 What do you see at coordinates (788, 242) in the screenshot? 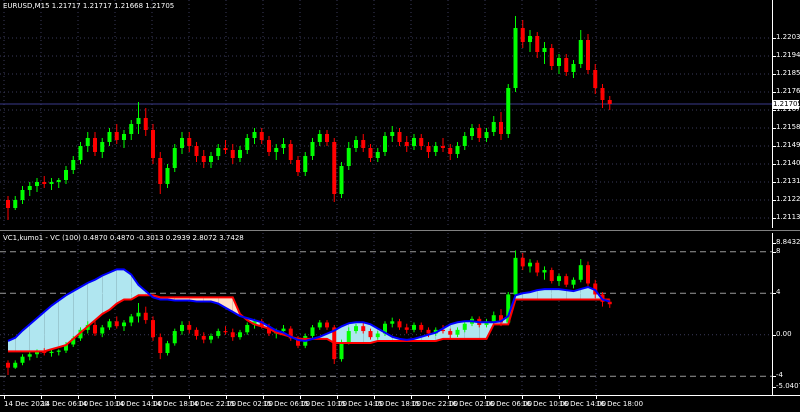
I see `indicator-tick-label: 8.8432` at bounding box center [788, 242].